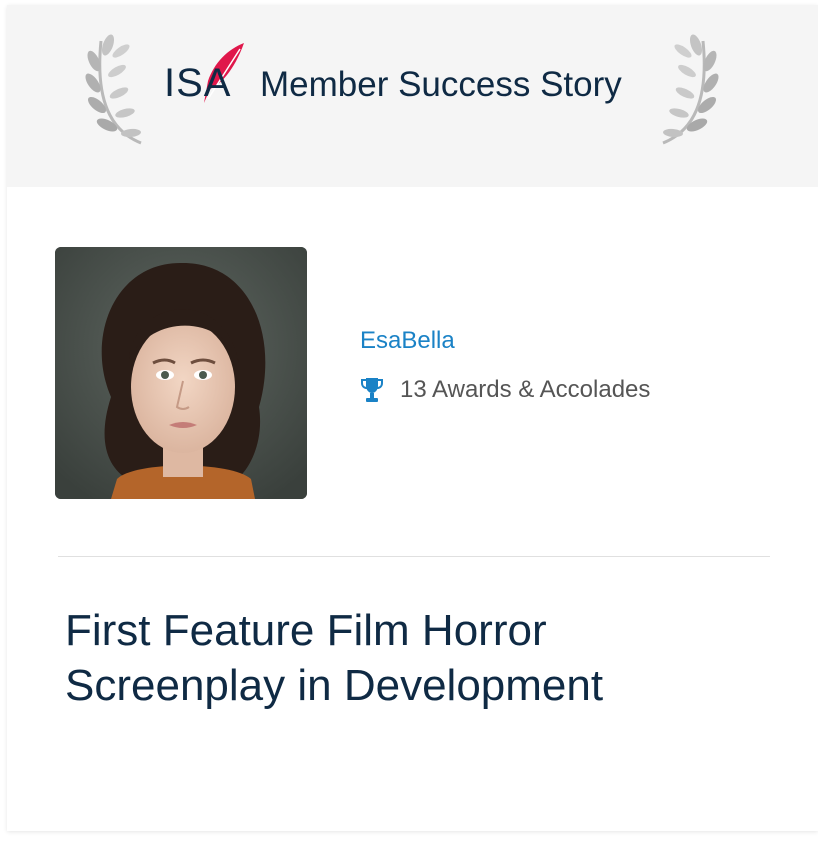 This screenshot has height=850, width=818. What do you see at coordinates (407, 341) in the screenshot?
I see `member-name-link: EsaBella` at bounding box center [407, 341].